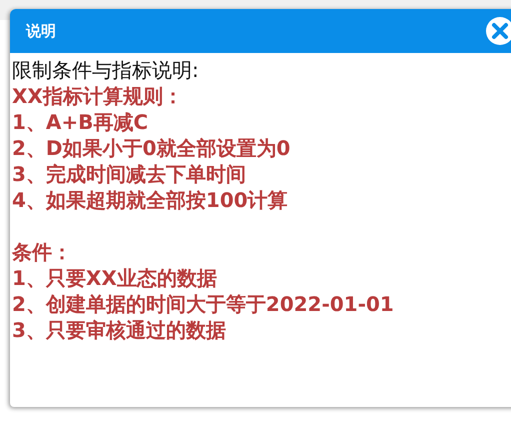  I want to click on rule-text: 4、如果超期就全部按100计算, so click(150, 200).